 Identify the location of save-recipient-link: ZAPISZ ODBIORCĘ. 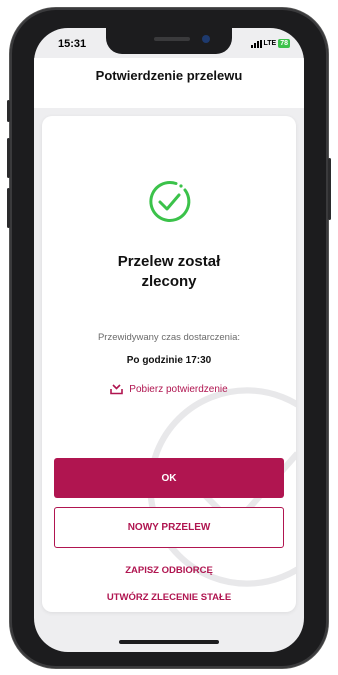
(169, 570).